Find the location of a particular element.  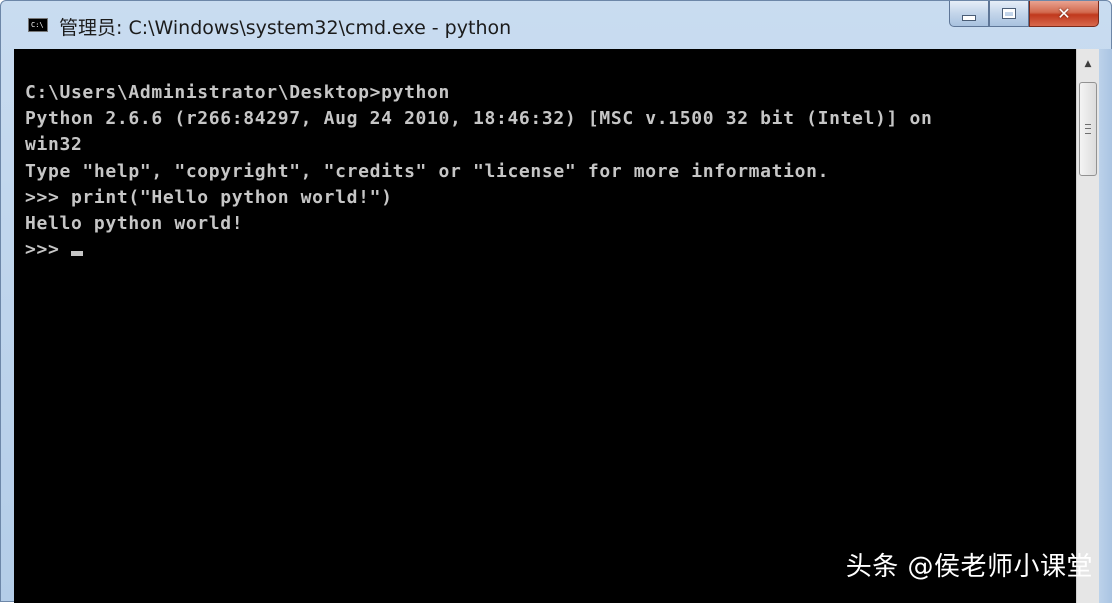

chevron-up-icon: ▲ is located at coordinates (1088, 64).